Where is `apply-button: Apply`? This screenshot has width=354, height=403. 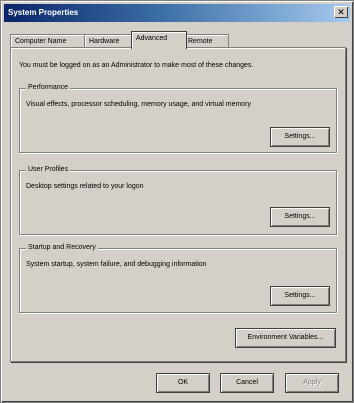
apply-button: Apply is located at coordinates (312, 383).